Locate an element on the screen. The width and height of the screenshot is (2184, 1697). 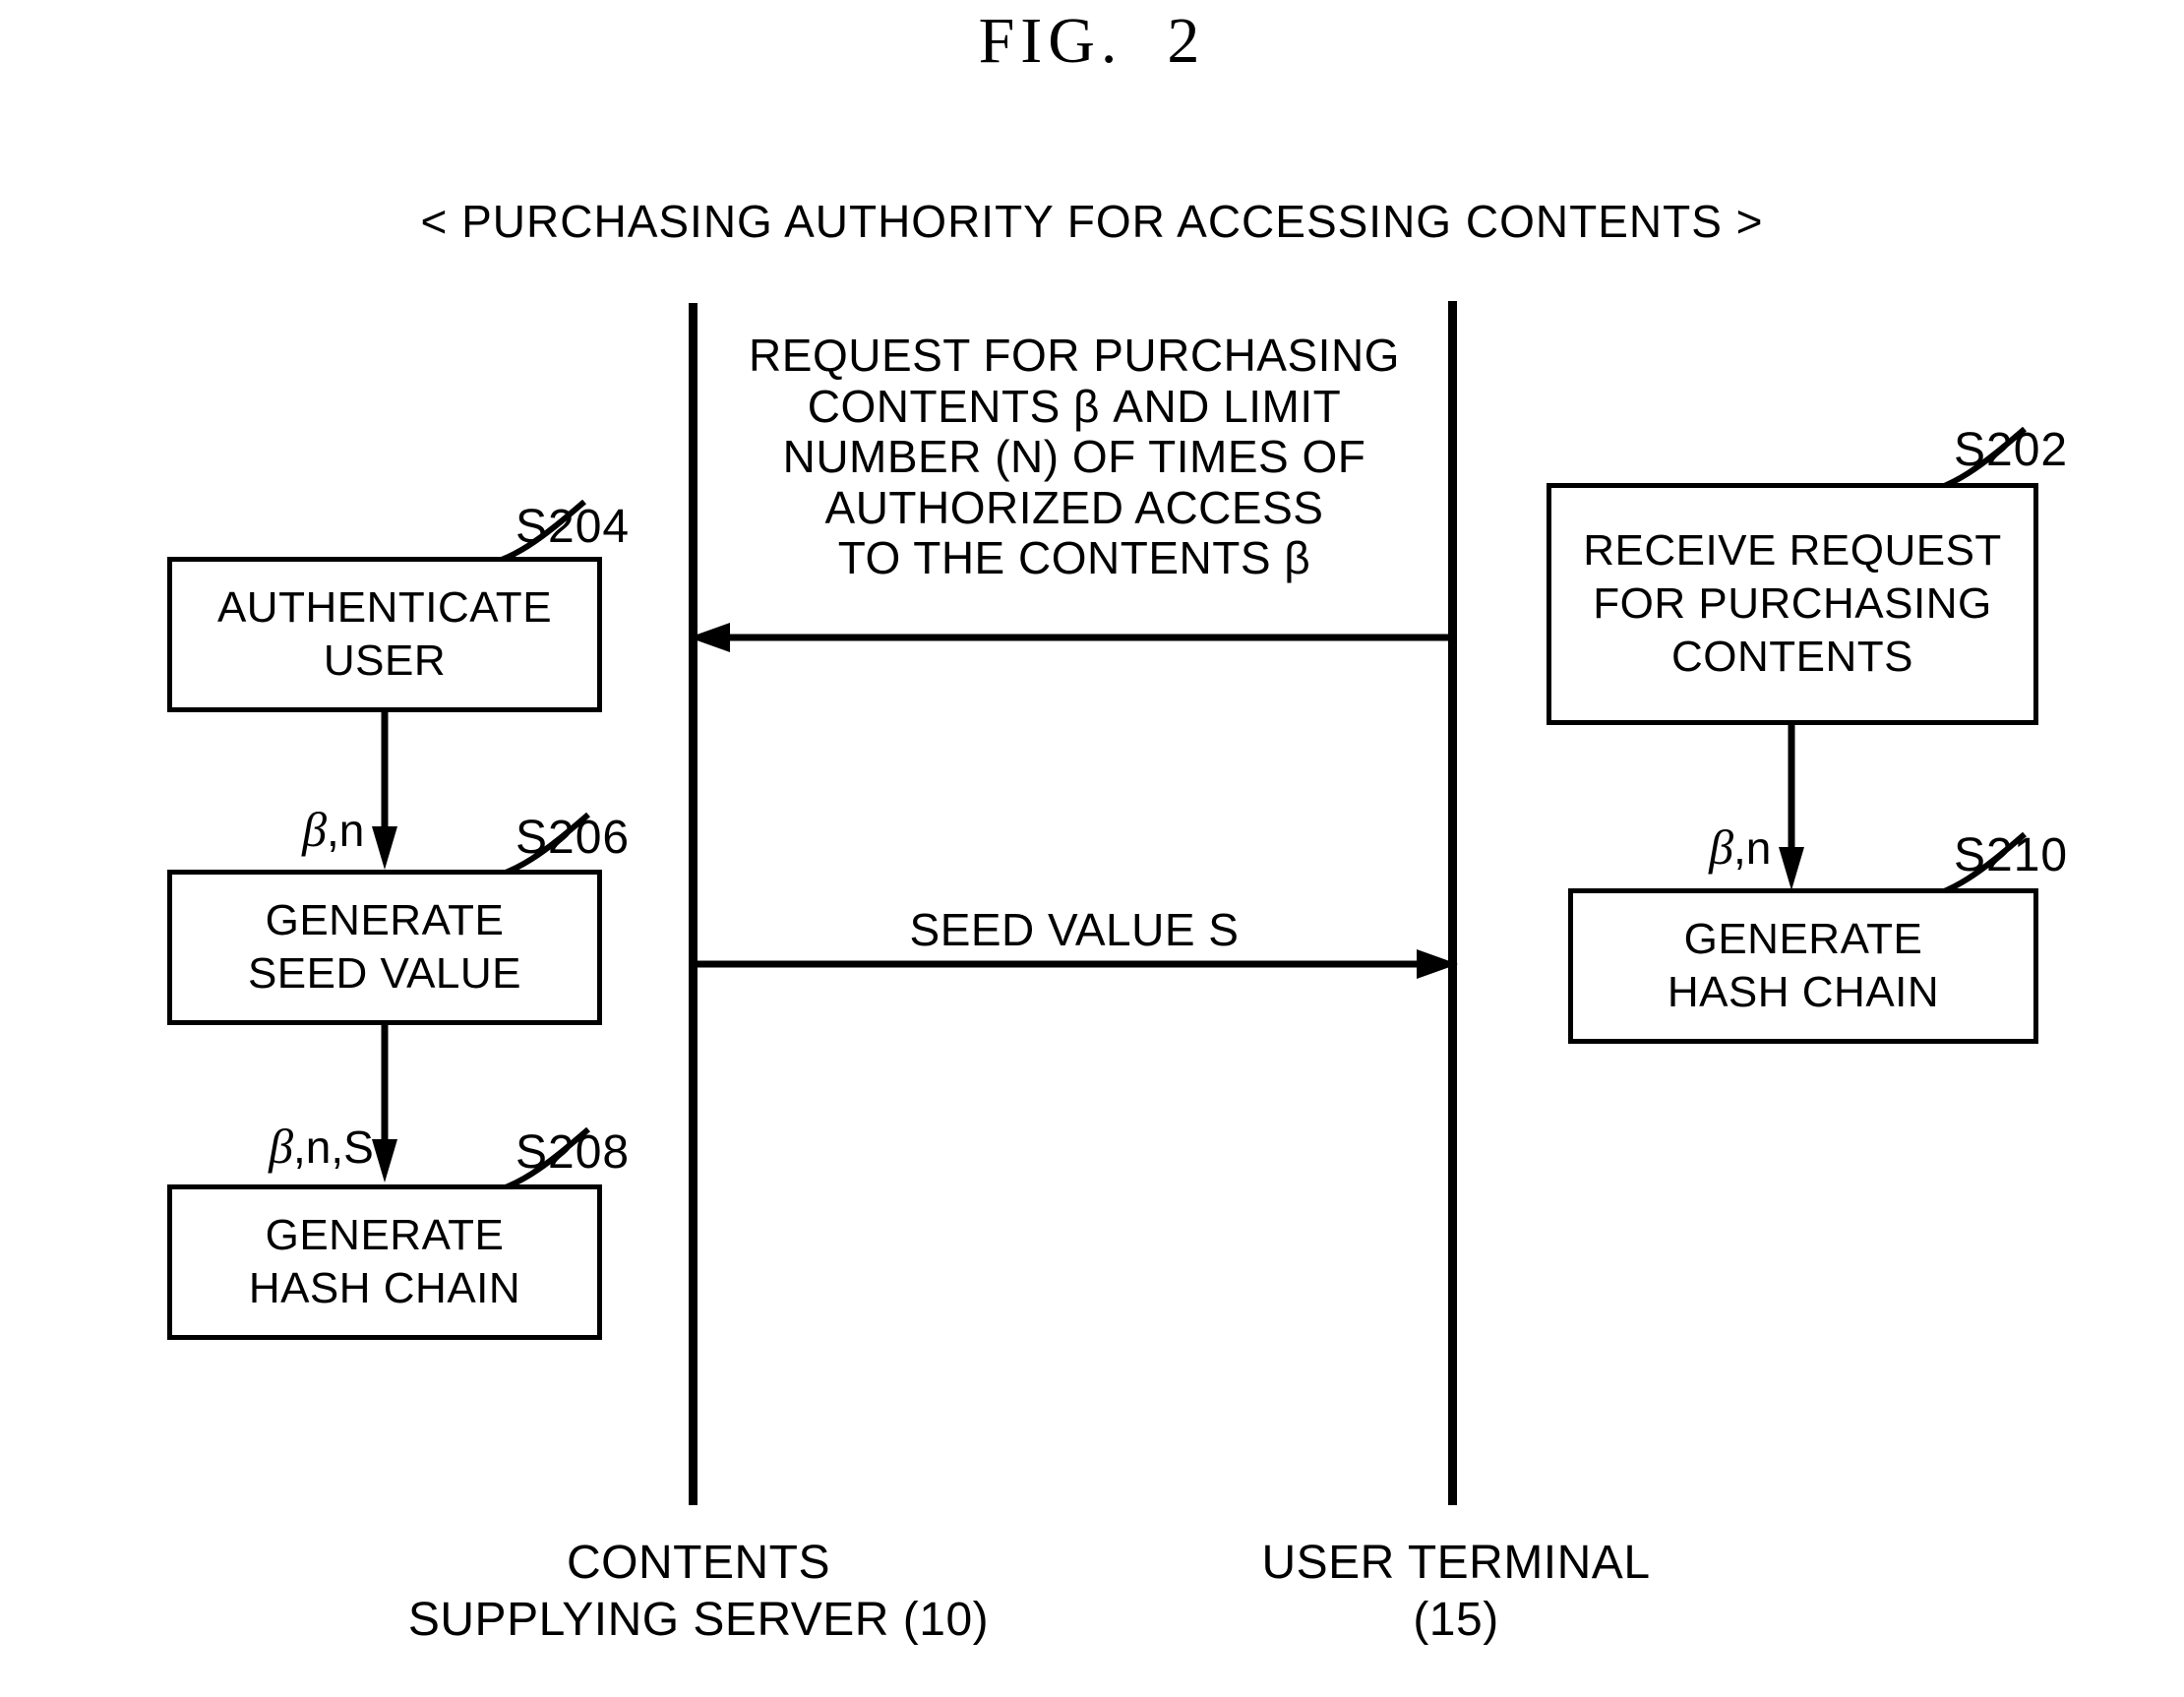
step-ref-s202: S202 is located at coordinates (2011, 450).